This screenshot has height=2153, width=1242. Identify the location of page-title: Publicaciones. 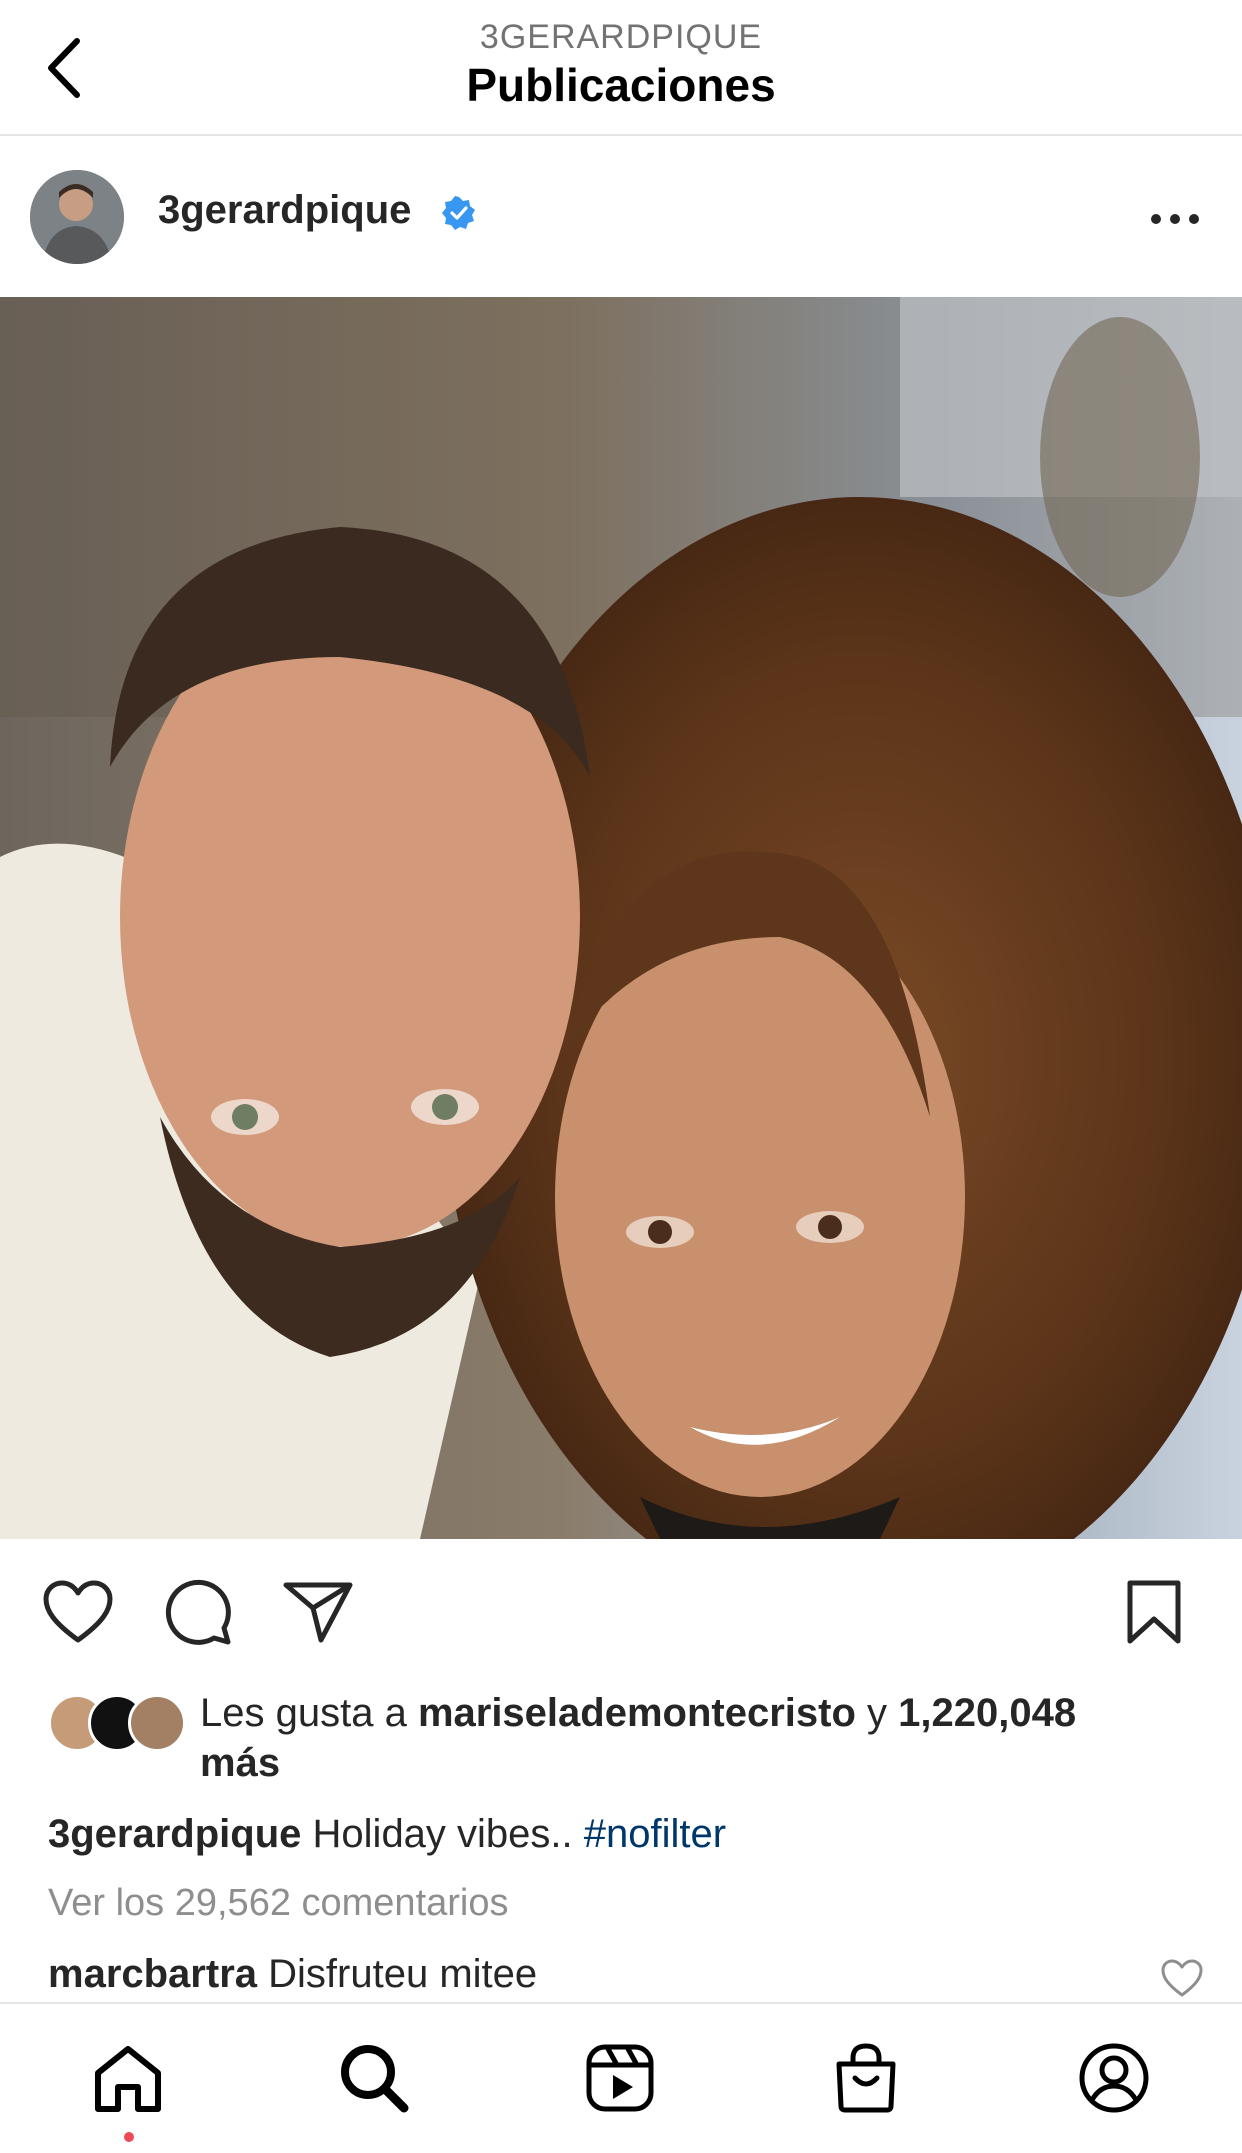
(621, 85).